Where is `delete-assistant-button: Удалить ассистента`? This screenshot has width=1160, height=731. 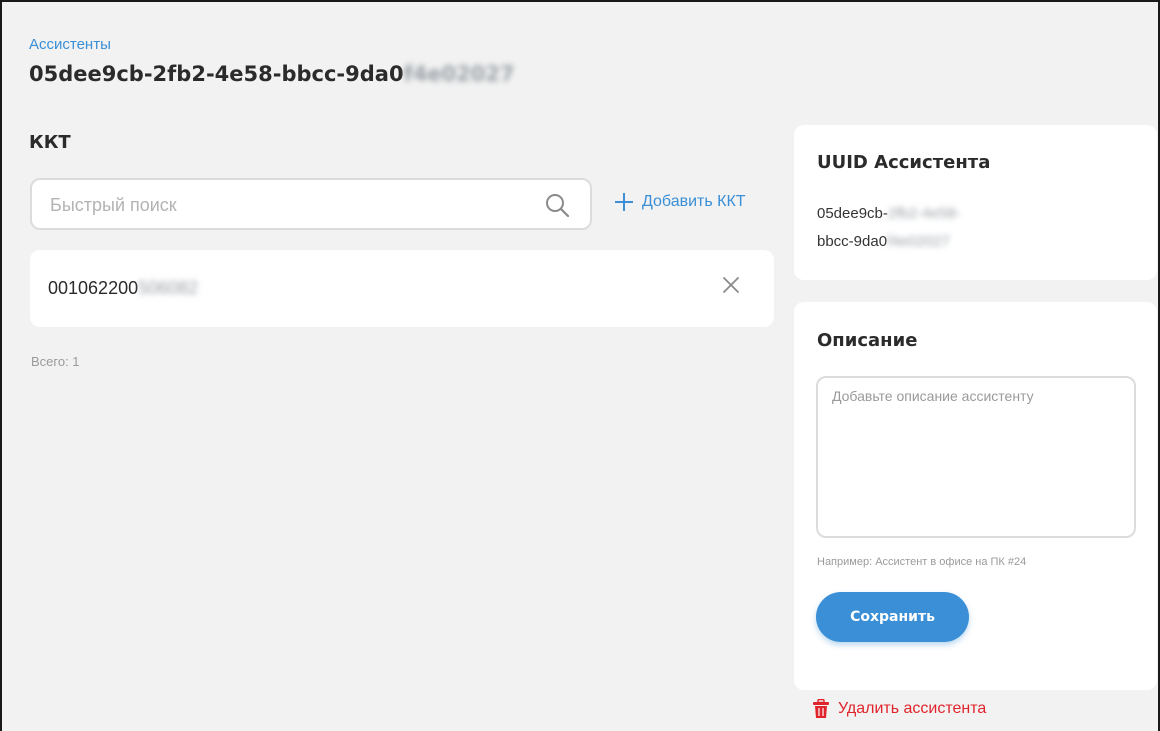 delete-assistant-button: Удалить ассистента is located at coordinates (899, 709).